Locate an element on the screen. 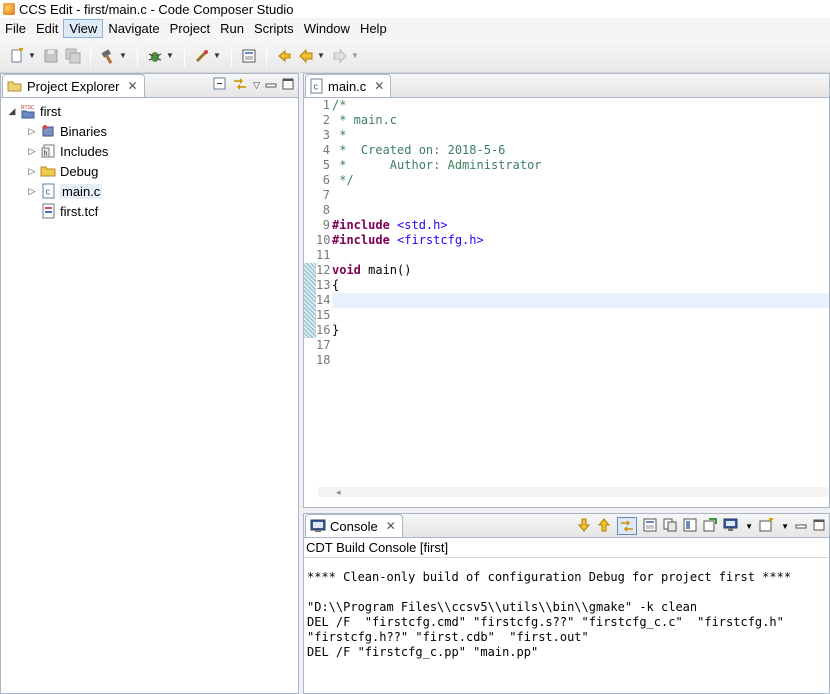 Image resolution: width=830 pixels, height=694 pixels. tab-project-explorer-label: Project Explorer is located at coordinates (73, 86).